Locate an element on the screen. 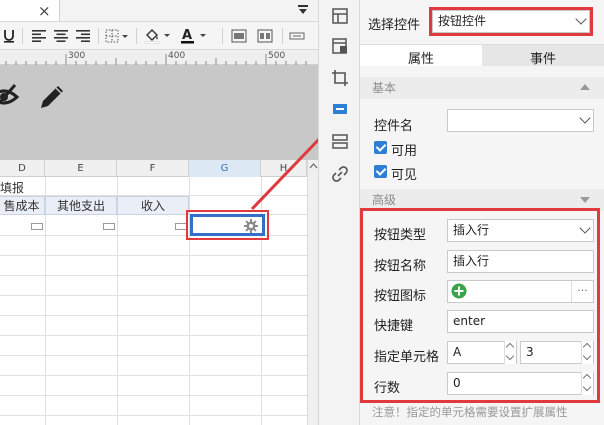 The width and height of the screenshot is (604, 425). shortcut-value: enter is located at coordinates (469, 321).